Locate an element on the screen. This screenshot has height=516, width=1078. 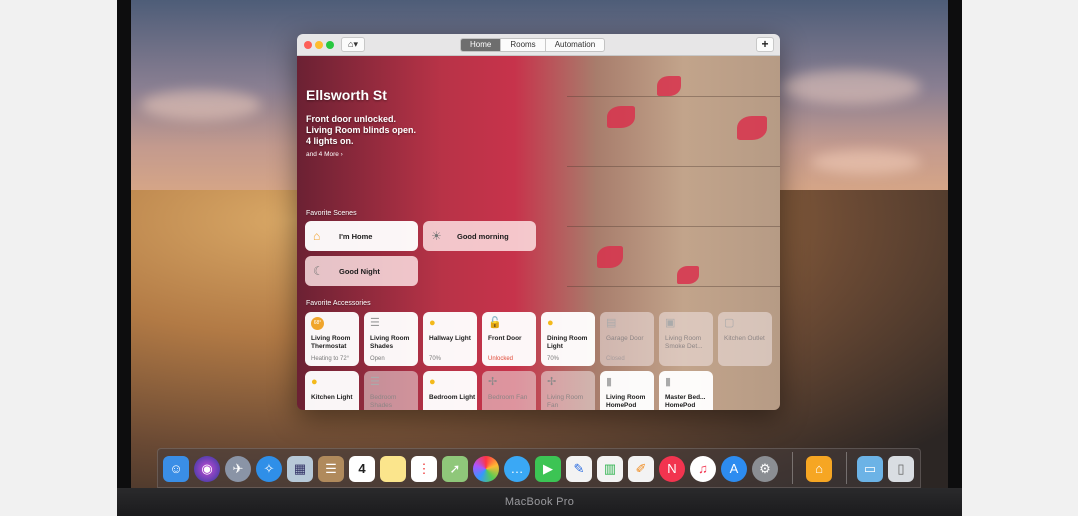
trash-icon: ▯ is located at coordinates (901, 469).